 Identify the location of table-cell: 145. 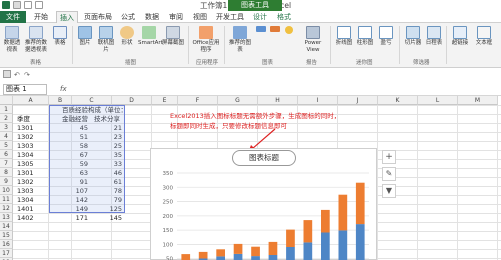
(108, 218).